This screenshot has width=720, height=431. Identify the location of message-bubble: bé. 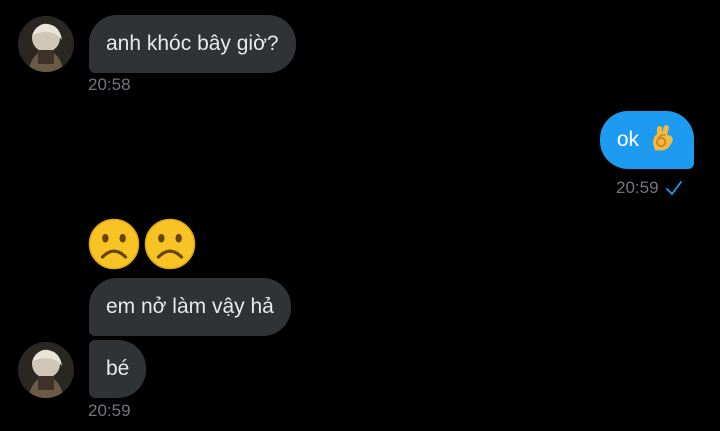
(118, 369).